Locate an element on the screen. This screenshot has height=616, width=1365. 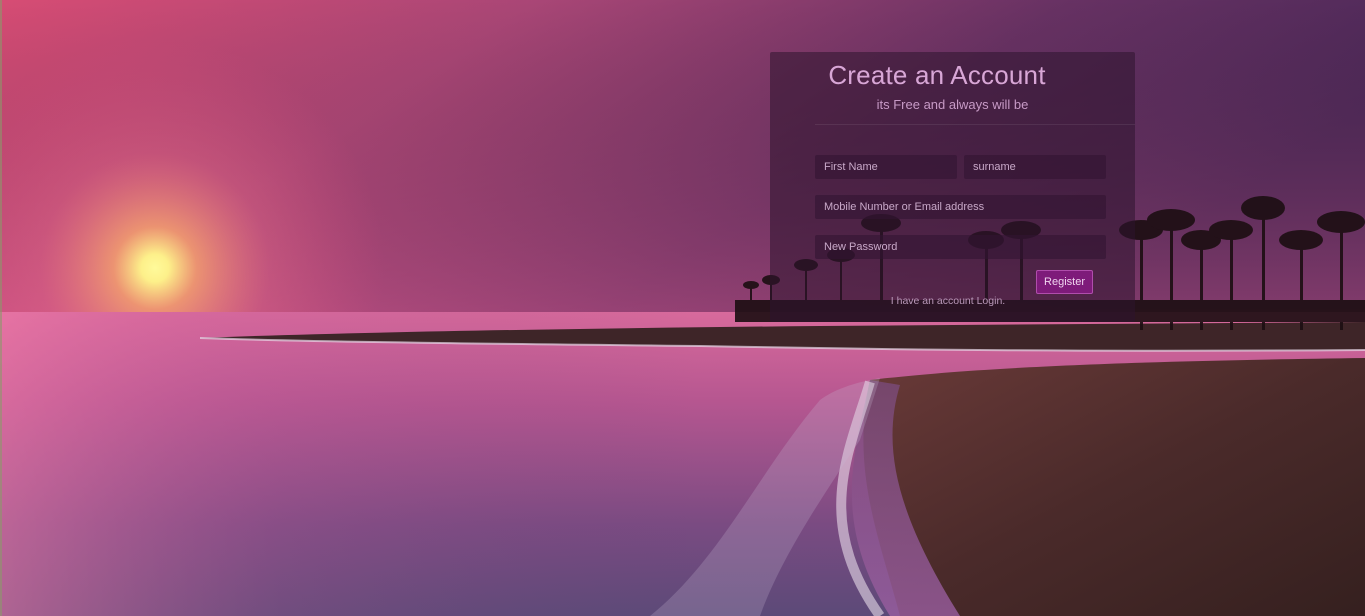
new-password-input is located at coordinates (960, 247).